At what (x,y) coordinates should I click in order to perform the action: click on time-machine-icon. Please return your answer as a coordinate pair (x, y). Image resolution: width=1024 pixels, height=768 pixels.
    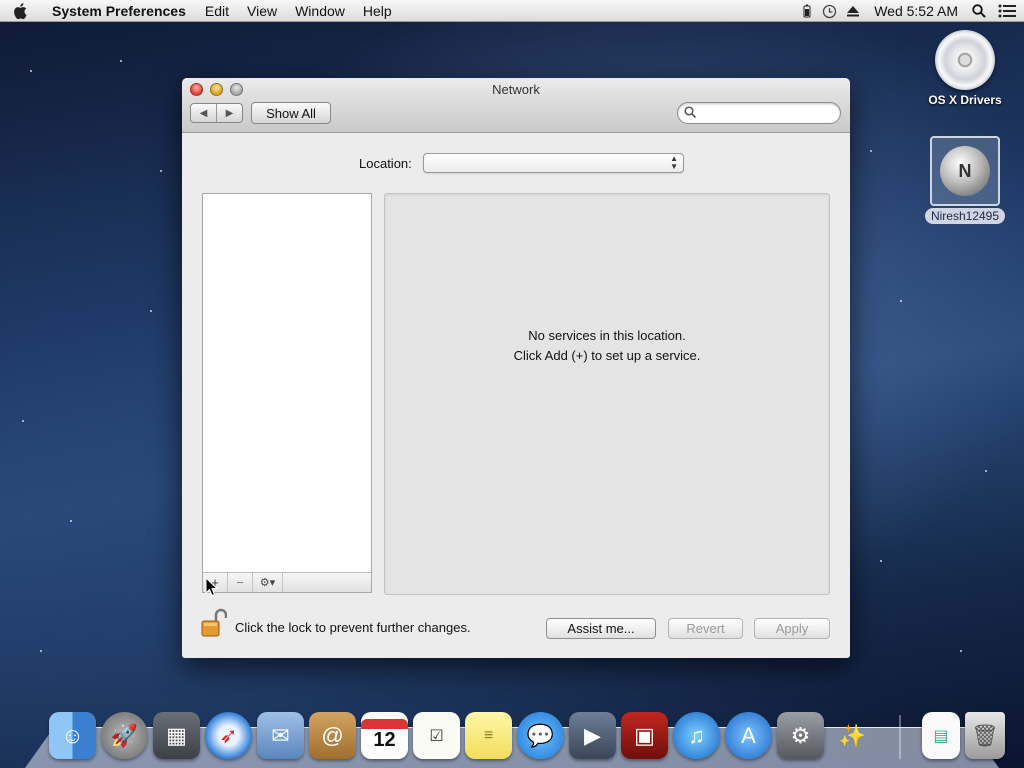
    Looking at the image, I should click on (829, 11).